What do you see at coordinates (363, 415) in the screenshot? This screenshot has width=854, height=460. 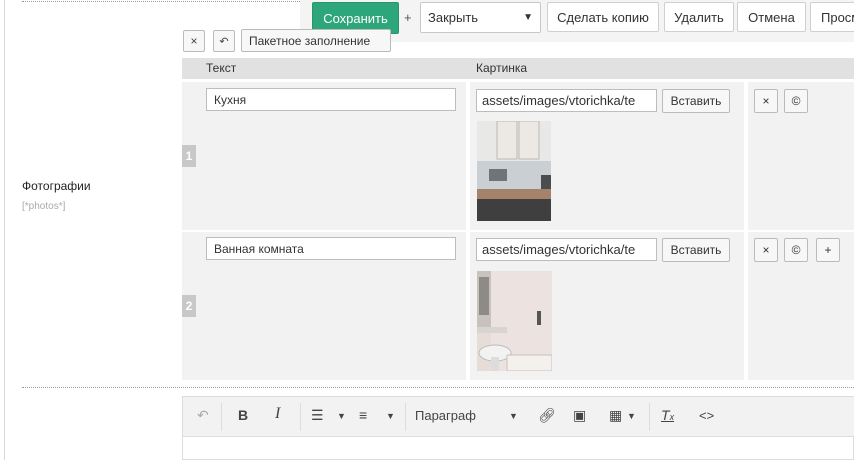 I see `numbered-list-icon: ≡` at bounding box center [363, 415].